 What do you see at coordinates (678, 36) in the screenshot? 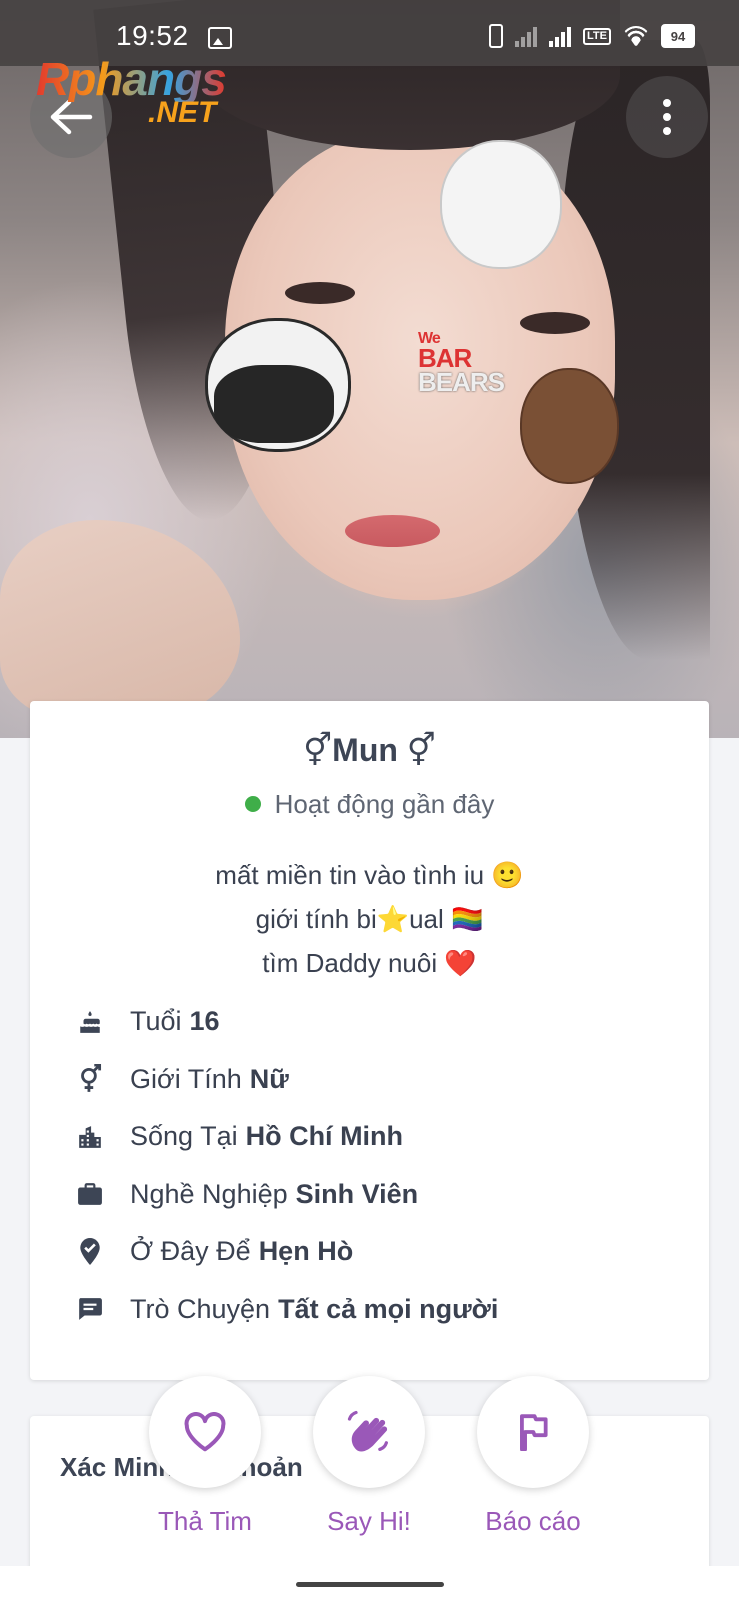
I see `battery-icon: 94` at bounding box center [678, 36].